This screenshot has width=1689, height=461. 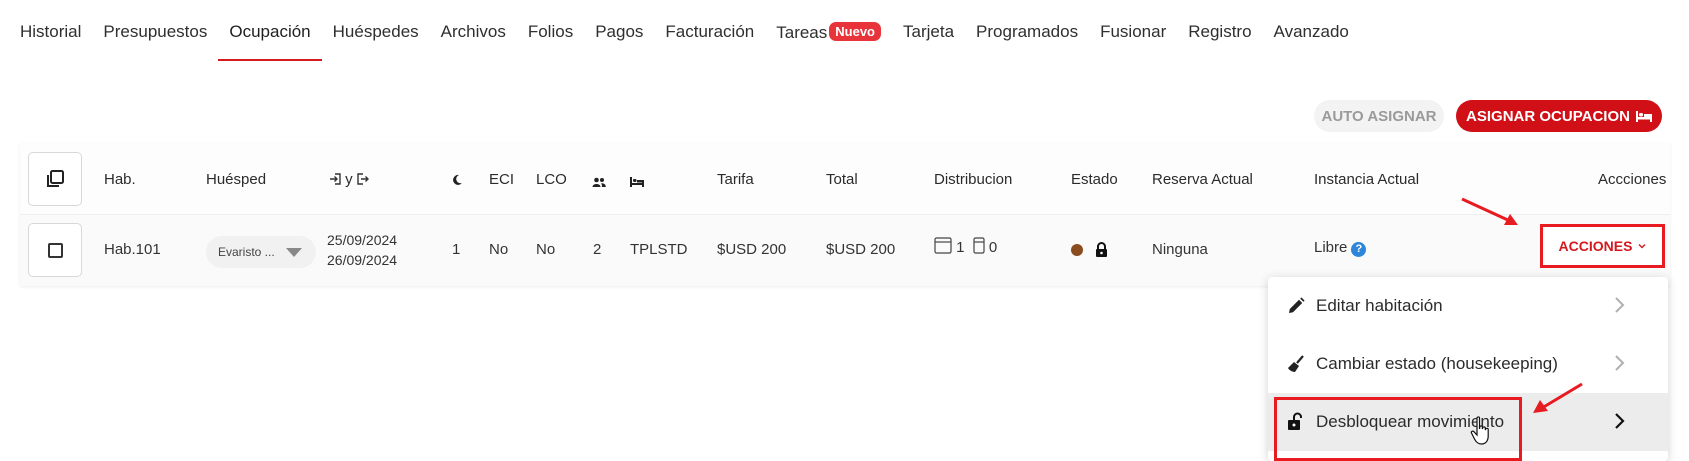 I want to click on tab-tarjeta: Tarjeta, so click(x=928, y=30).